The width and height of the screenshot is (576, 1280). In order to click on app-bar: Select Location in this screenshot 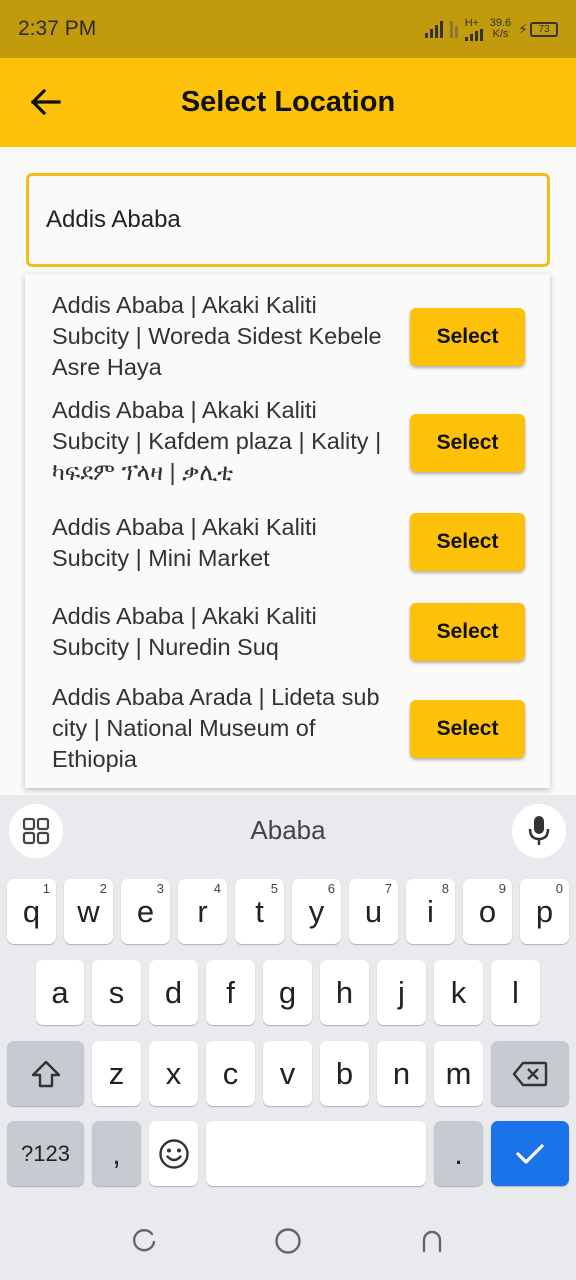, I will do `click(288, 102)`.